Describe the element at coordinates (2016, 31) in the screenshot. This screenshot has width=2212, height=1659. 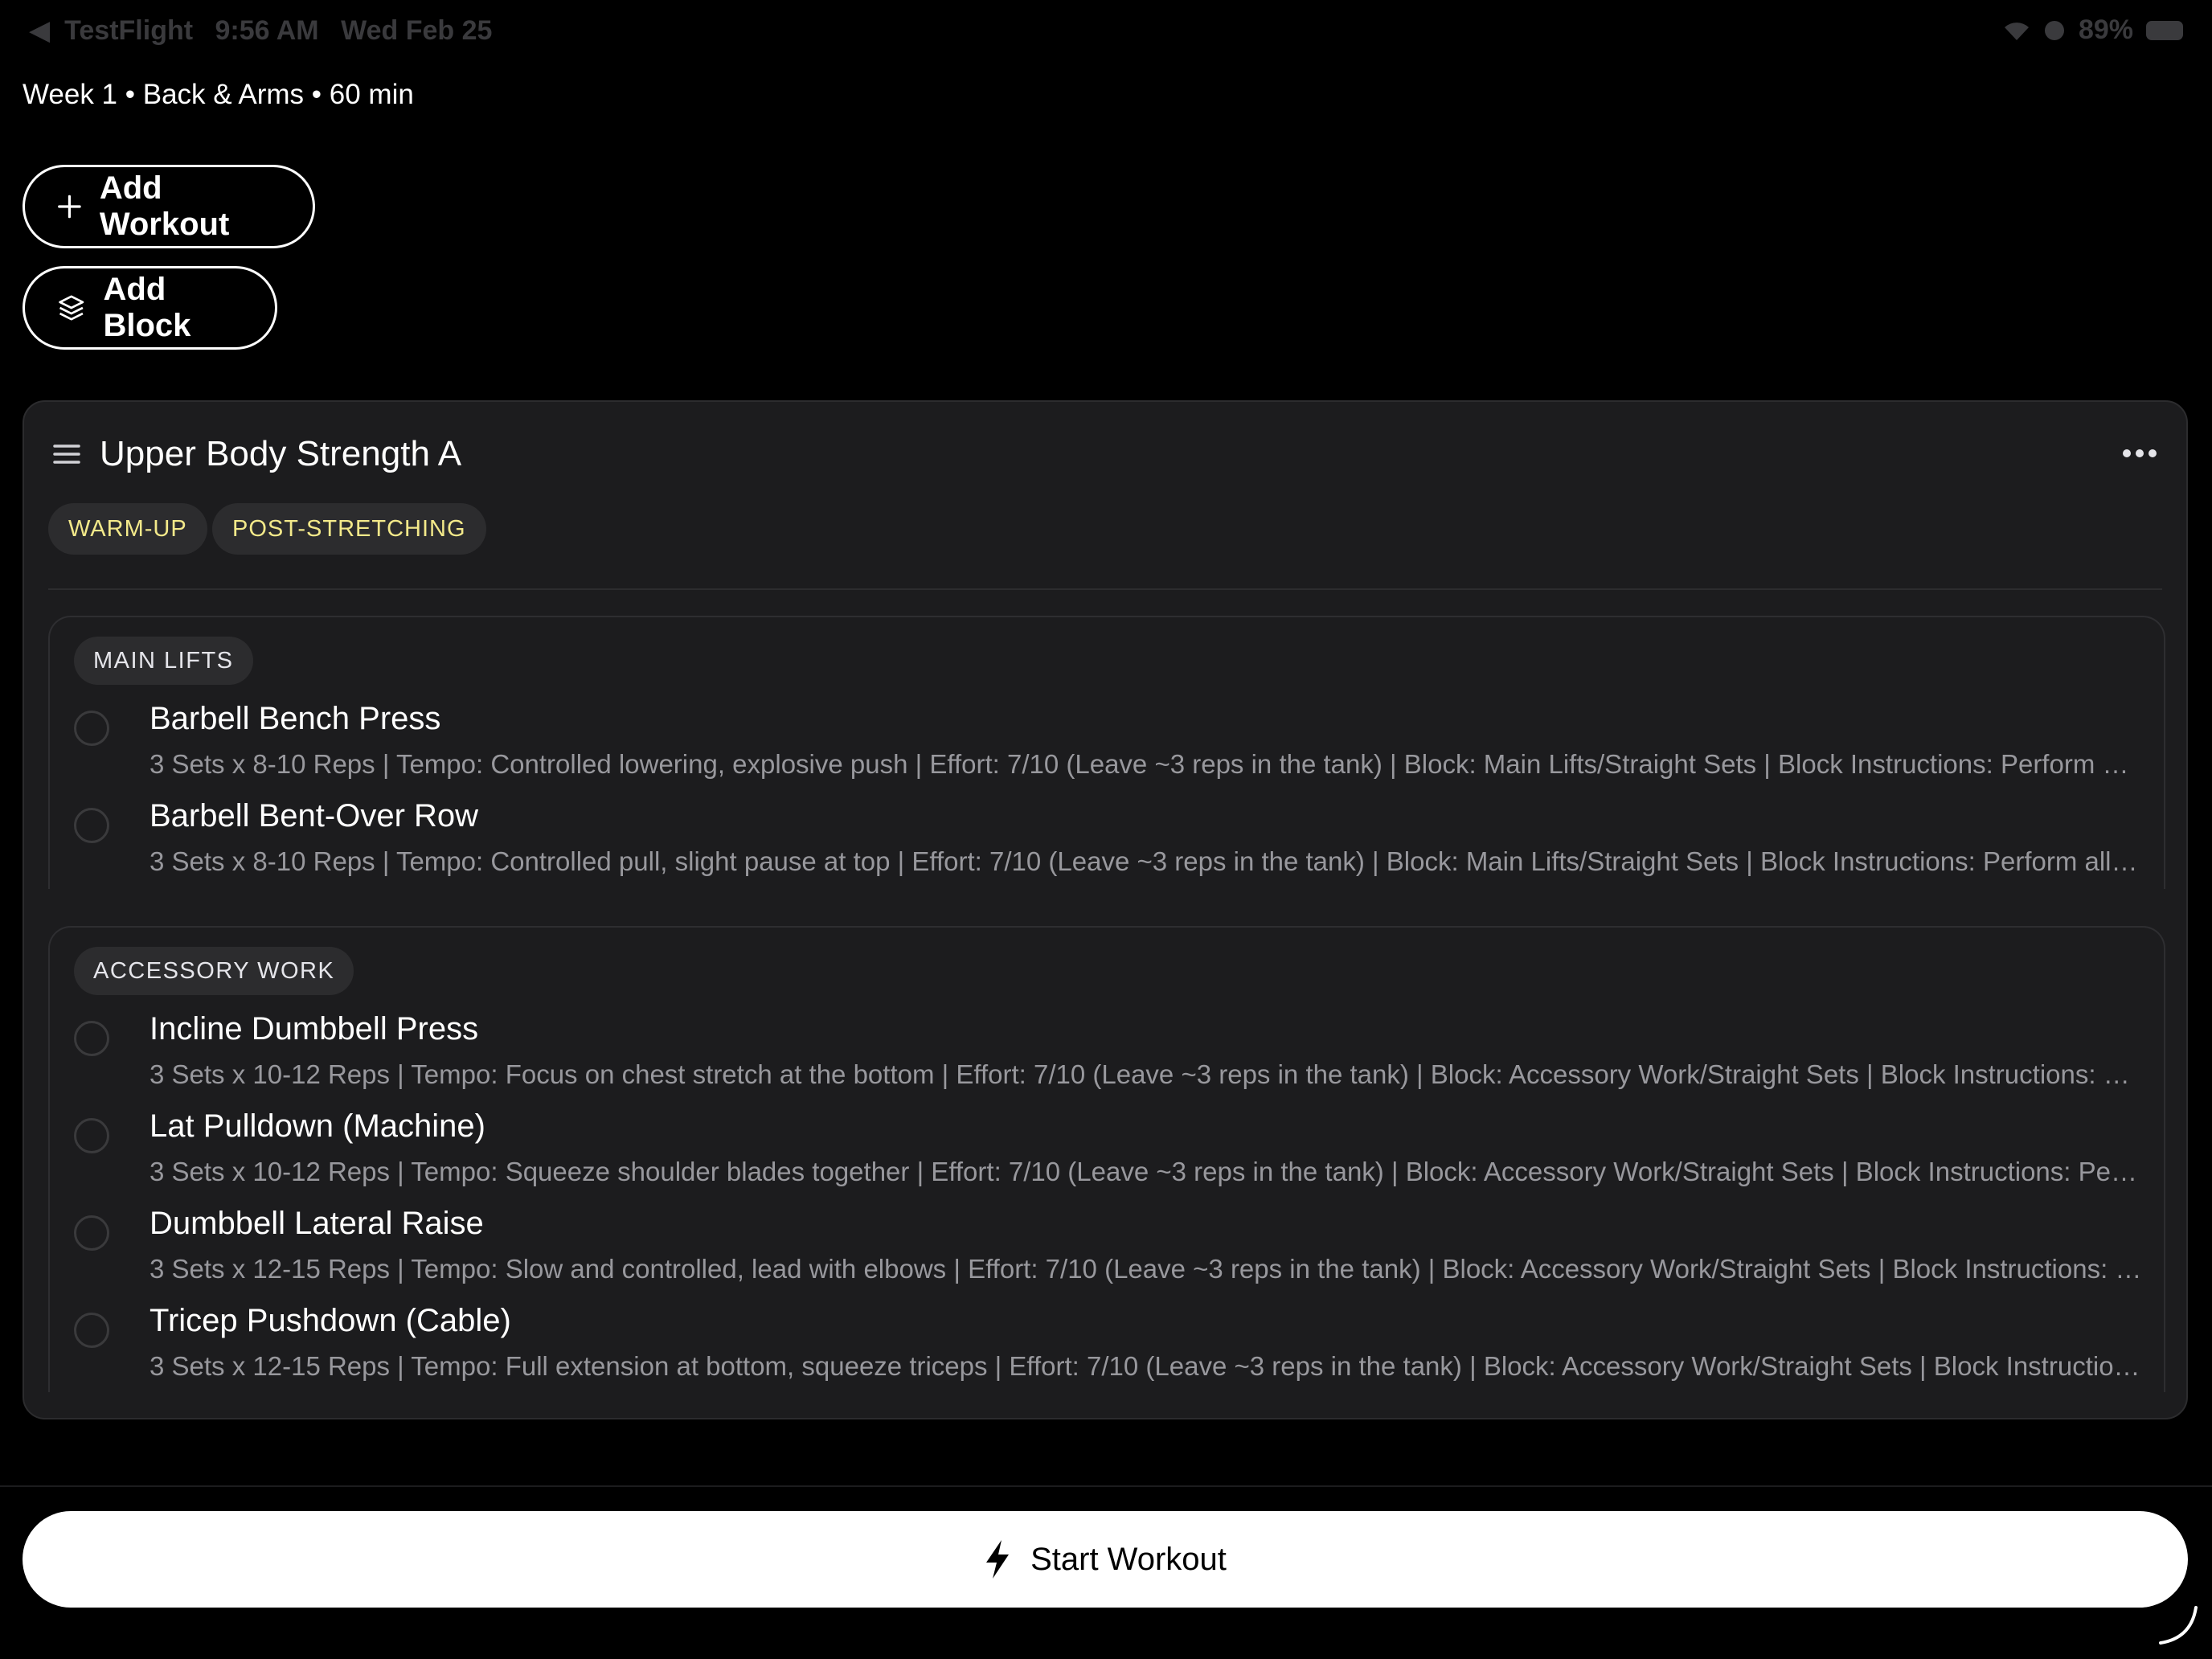
I see `wifi-icon` at that location.